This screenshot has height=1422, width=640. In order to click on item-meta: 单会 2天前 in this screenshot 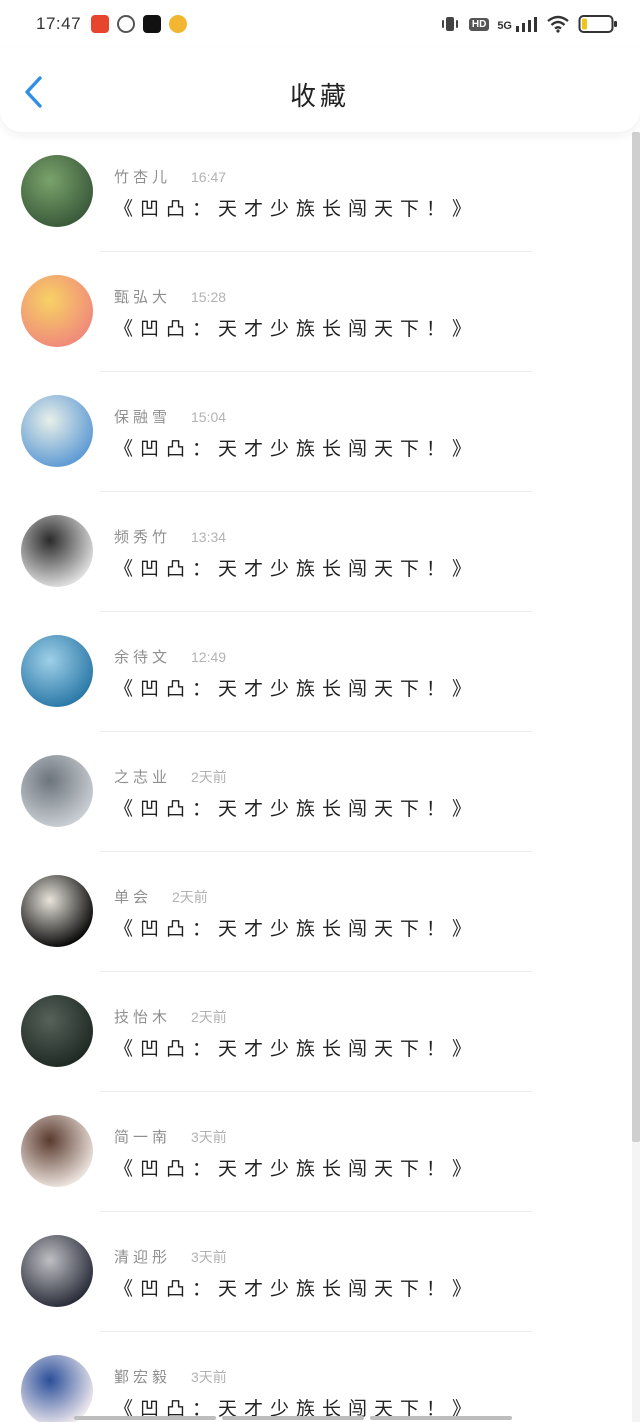, I will do `click(161, 896)`.